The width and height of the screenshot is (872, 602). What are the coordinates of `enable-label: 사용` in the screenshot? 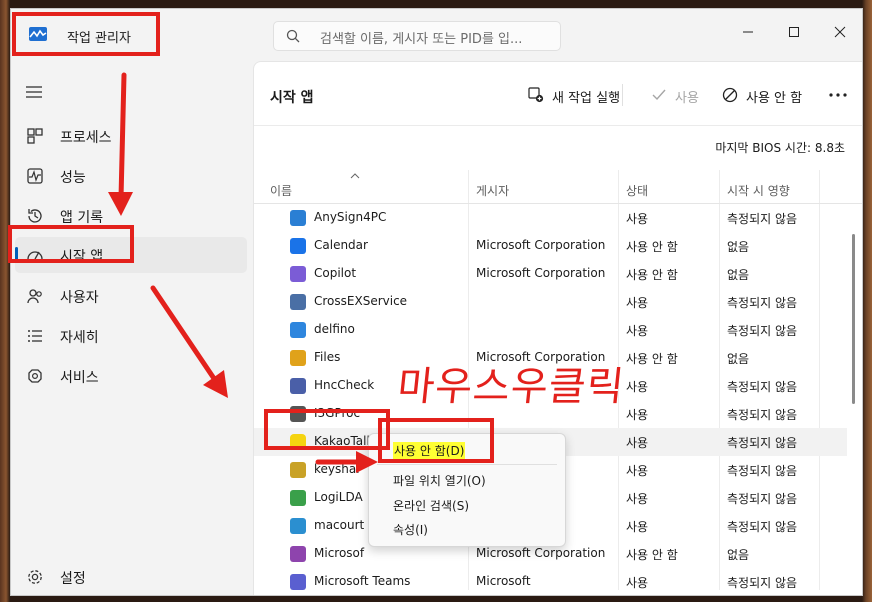 It's located at (687, 98).